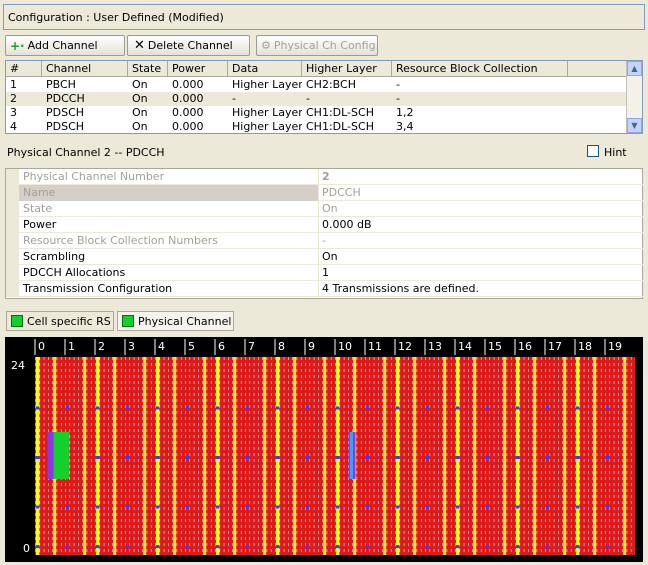  What do you see at coordinates (480, 225) in the screenshot?
I see `property-value: 0.000 dB` at bounding box center [480, 225].